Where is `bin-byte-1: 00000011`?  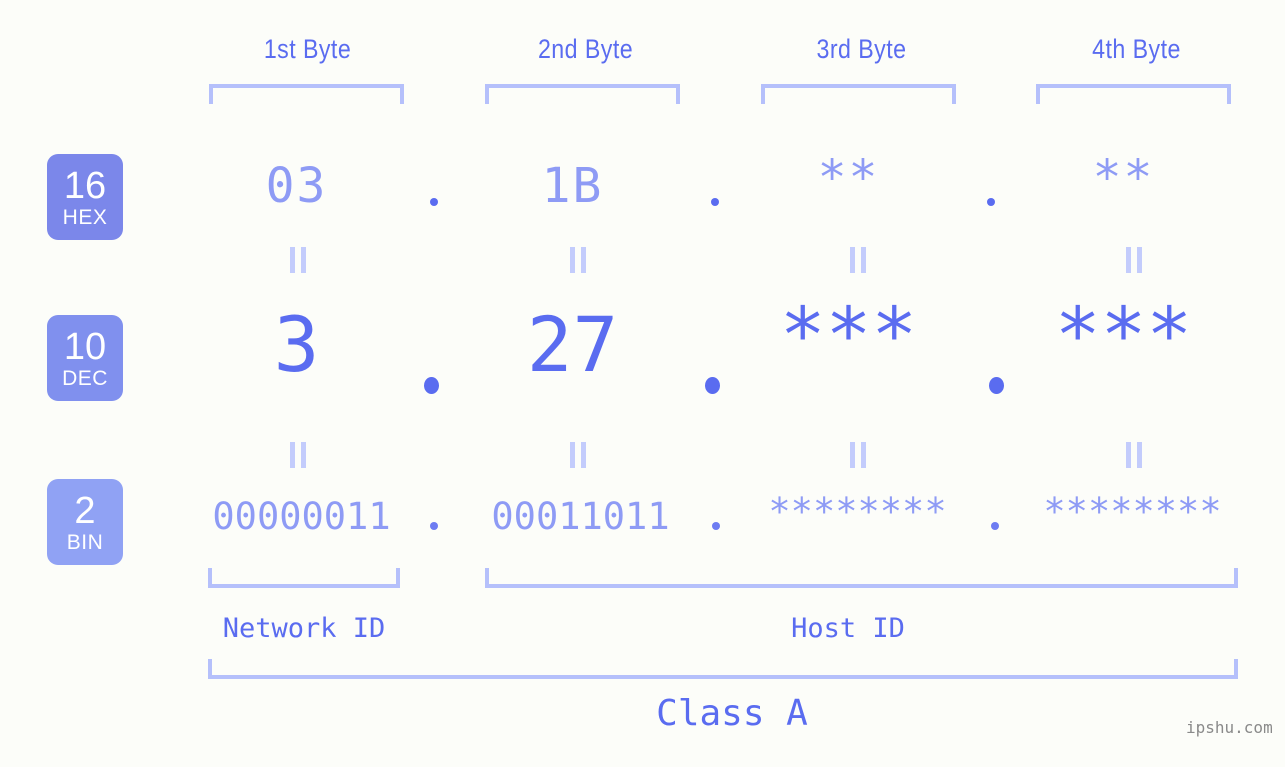
bin-byte-1: 00000011 is located at coordinates (301, 516).